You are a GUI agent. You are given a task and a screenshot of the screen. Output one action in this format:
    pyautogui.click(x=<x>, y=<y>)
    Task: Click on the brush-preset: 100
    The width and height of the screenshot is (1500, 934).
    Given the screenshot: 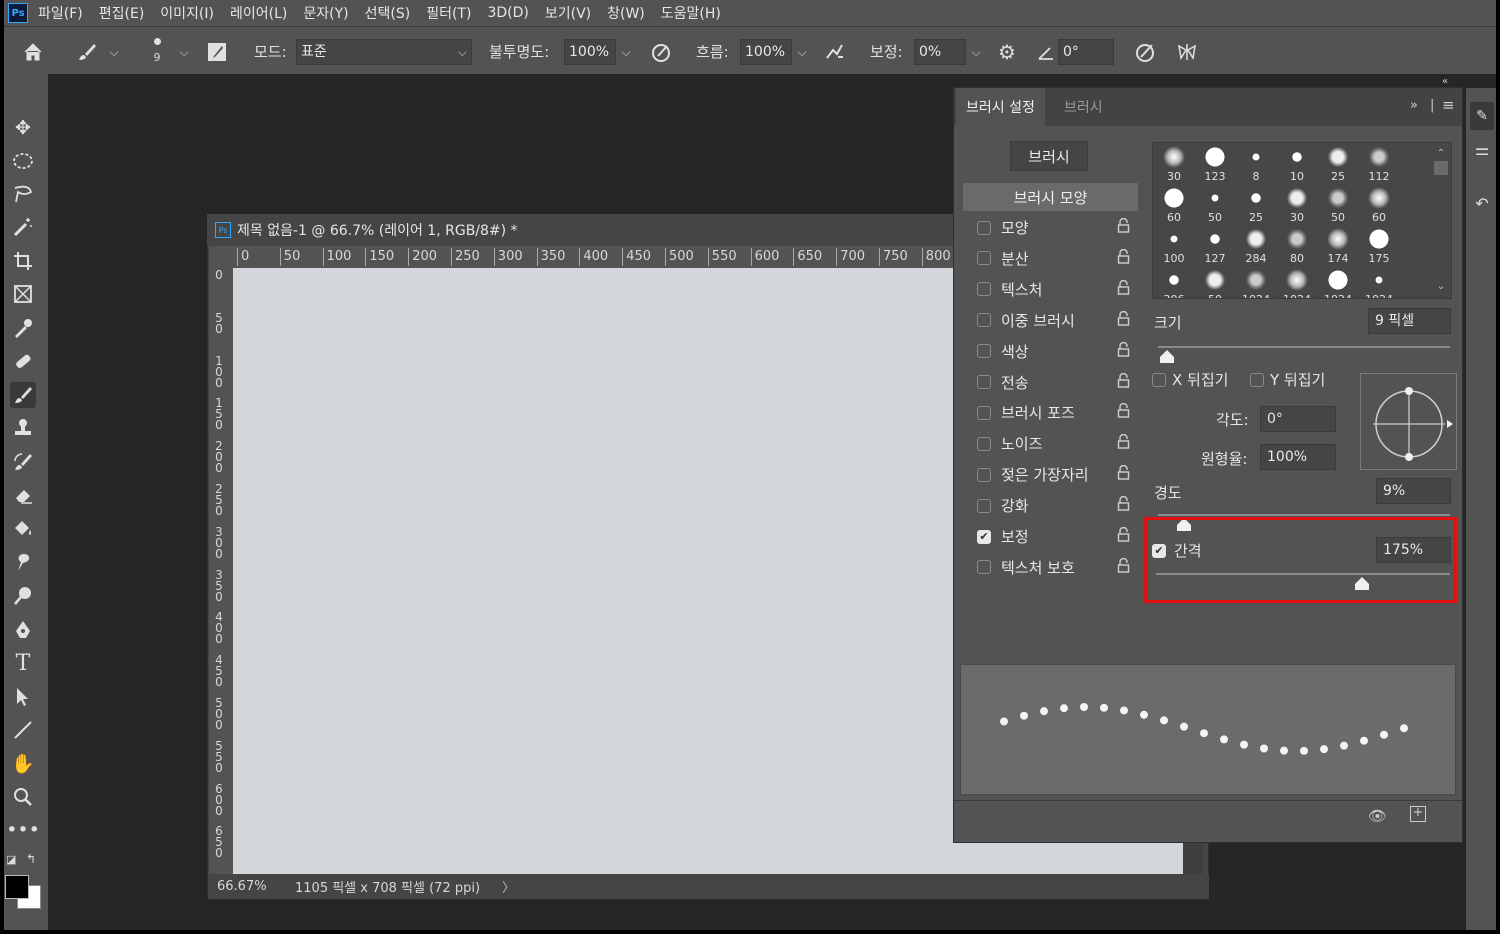 What is the action you would take?
    pyautogui.click(x=1174, y=246)
    